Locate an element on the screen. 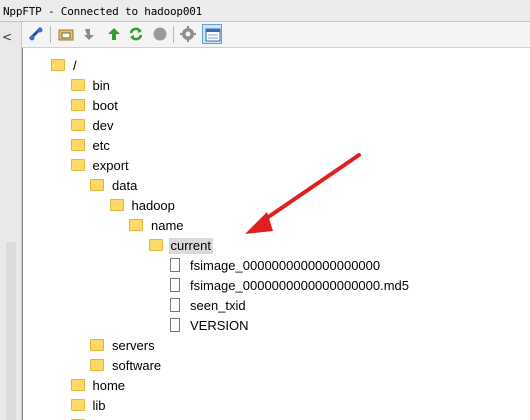  node-label: VERSION is located at coordinates (219, 325).